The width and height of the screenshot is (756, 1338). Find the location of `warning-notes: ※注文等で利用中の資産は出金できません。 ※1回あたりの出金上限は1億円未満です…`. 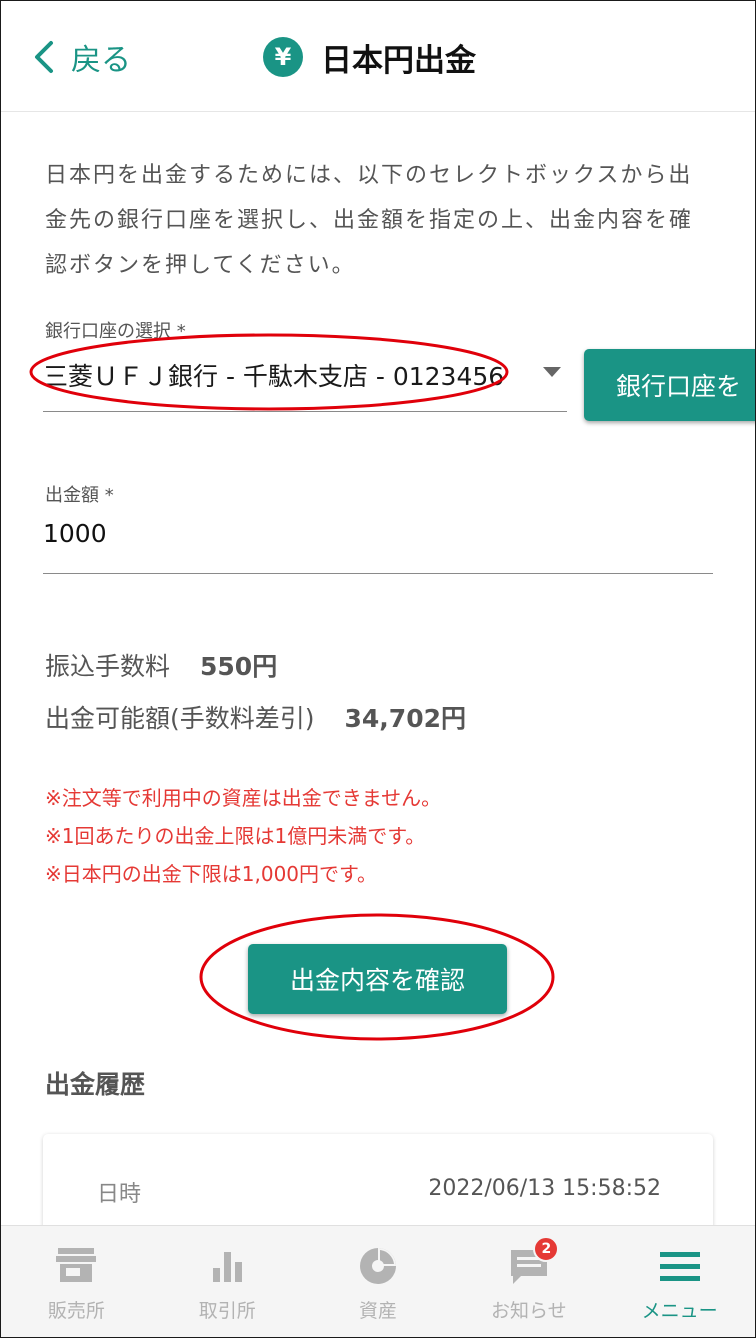

warning-notes: ※注文等で利用中の資産は出金できません。 ※1回あたりの出金上限は1億円未満です… is located at coordinates (243, 836).